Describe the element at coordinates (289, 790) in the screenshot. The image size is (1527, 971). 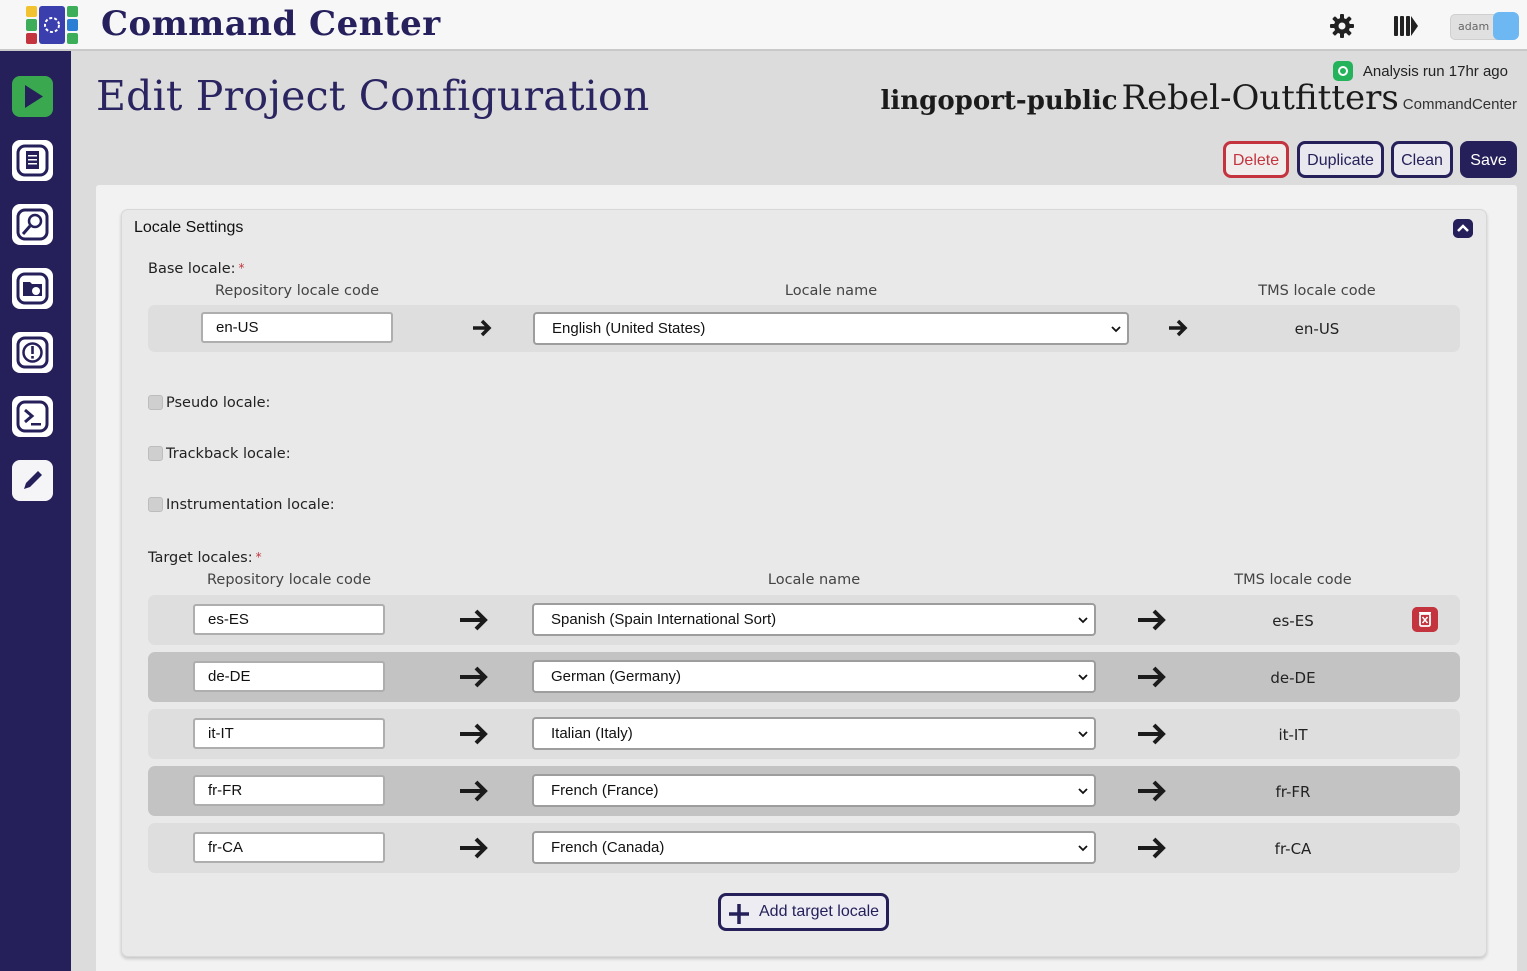
I see `target-repo-code-input: fr-FR` at that location.